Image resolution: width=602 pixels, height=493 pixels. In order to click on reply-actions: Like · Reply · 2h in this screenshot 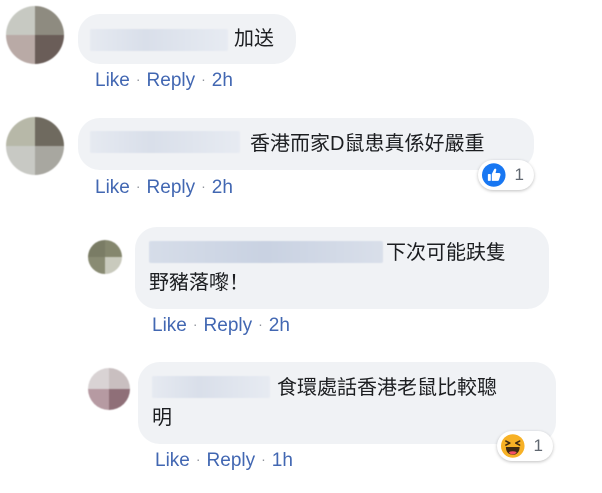, I will do `click(221, 326)`.